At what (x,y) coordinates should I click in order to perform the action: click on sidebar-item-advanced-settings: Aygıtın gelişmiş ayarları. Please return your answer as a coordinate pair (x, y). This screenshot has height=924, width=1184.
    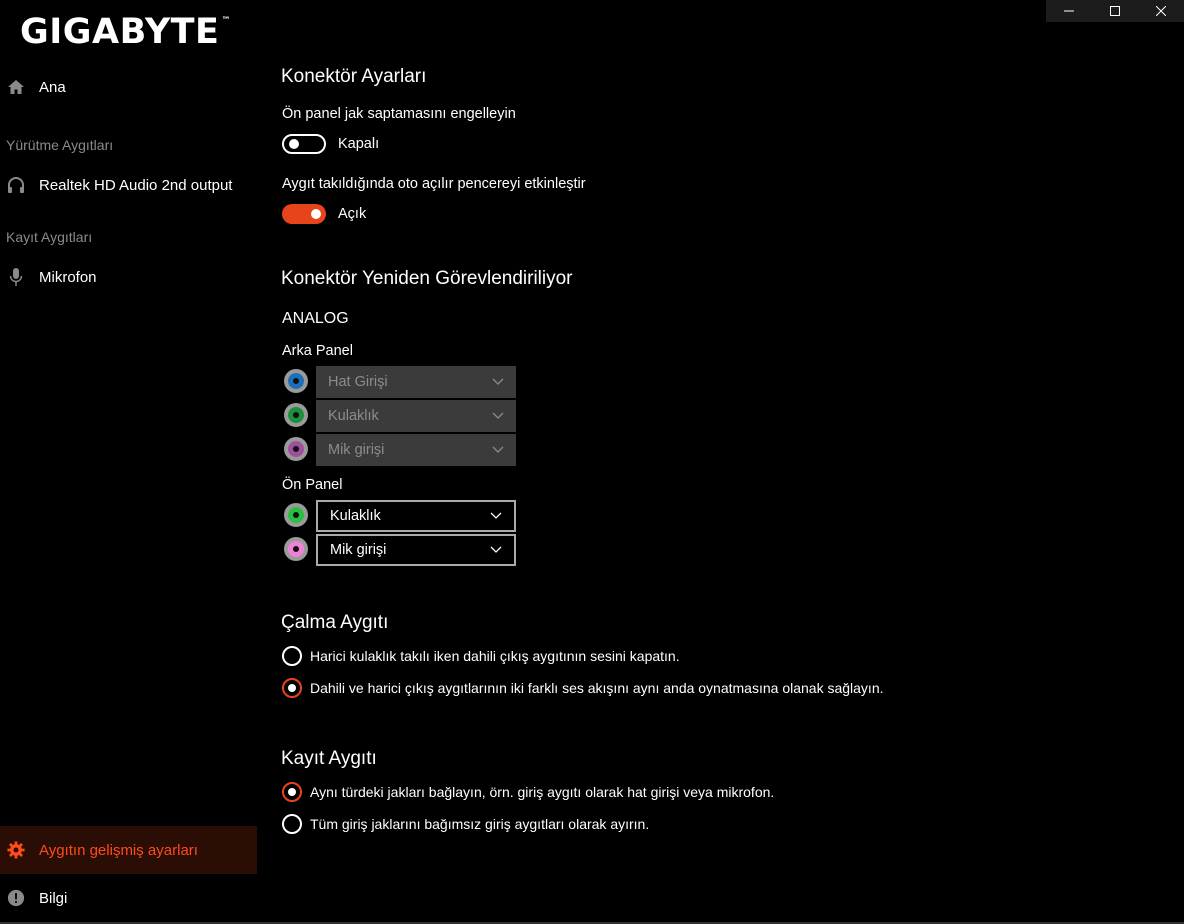
    Looking at the image, I should click on (128, 850).